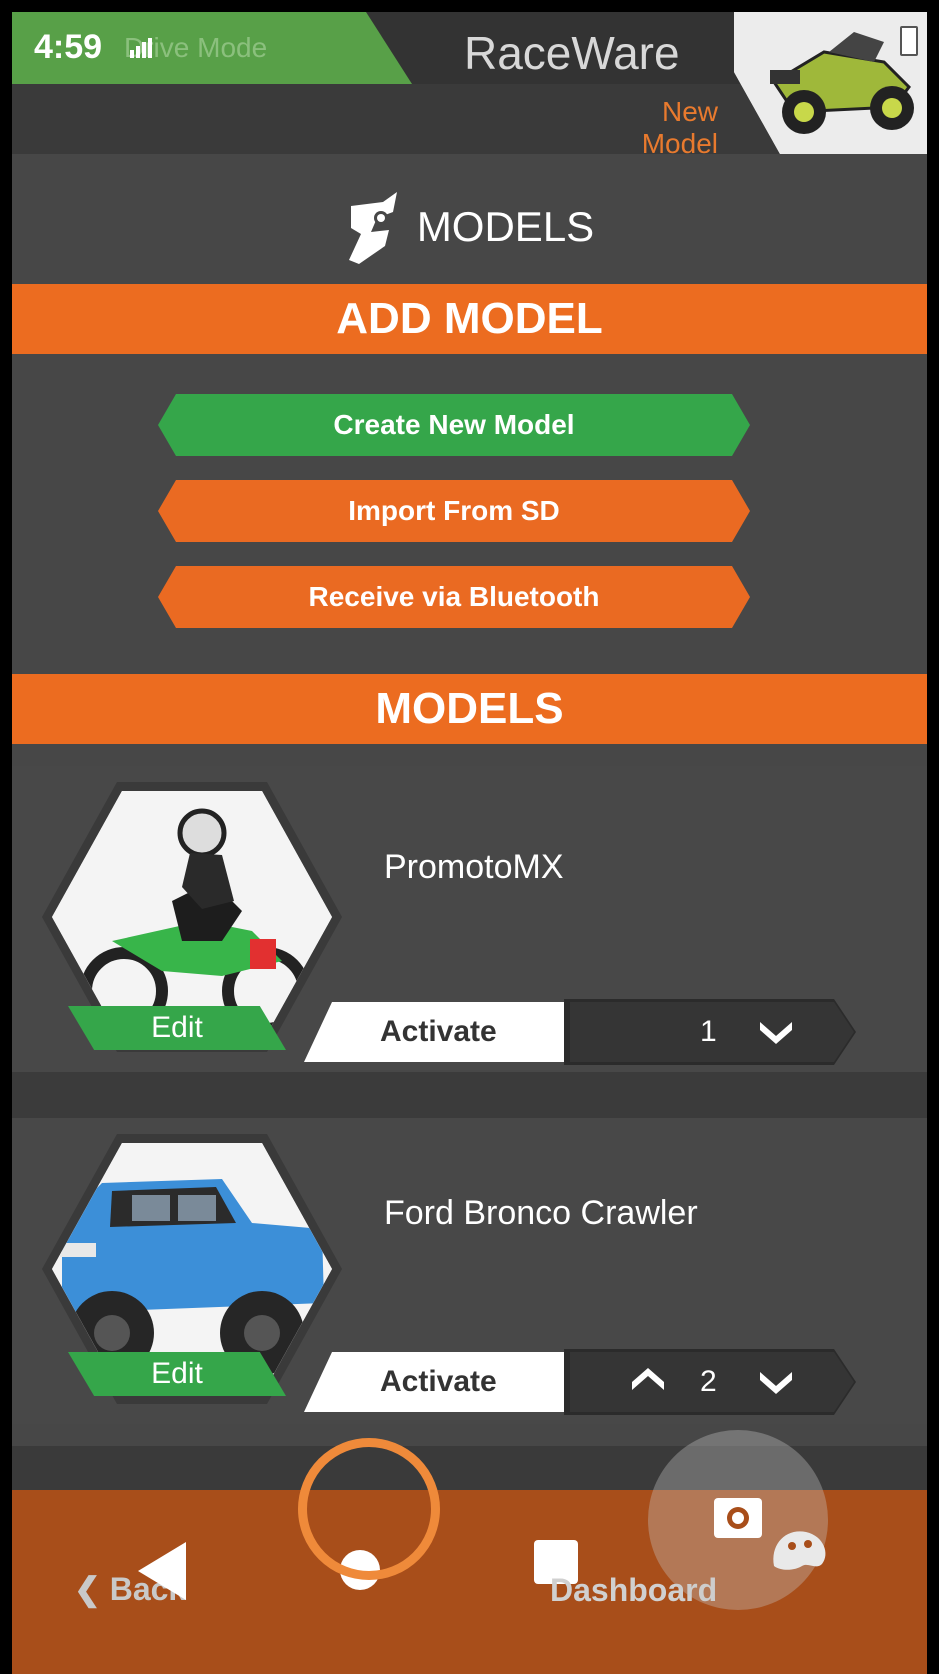  Describe the element at coordinates (474, 867) in the screenshot. I see `model-name: PromotoMX` at that location.